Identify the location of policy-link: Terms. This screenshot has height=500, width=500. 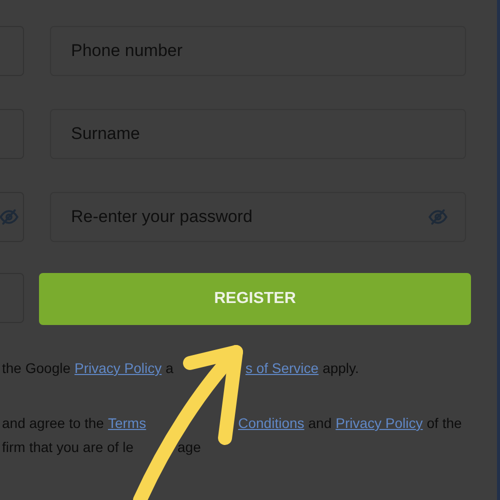
(127, 423).